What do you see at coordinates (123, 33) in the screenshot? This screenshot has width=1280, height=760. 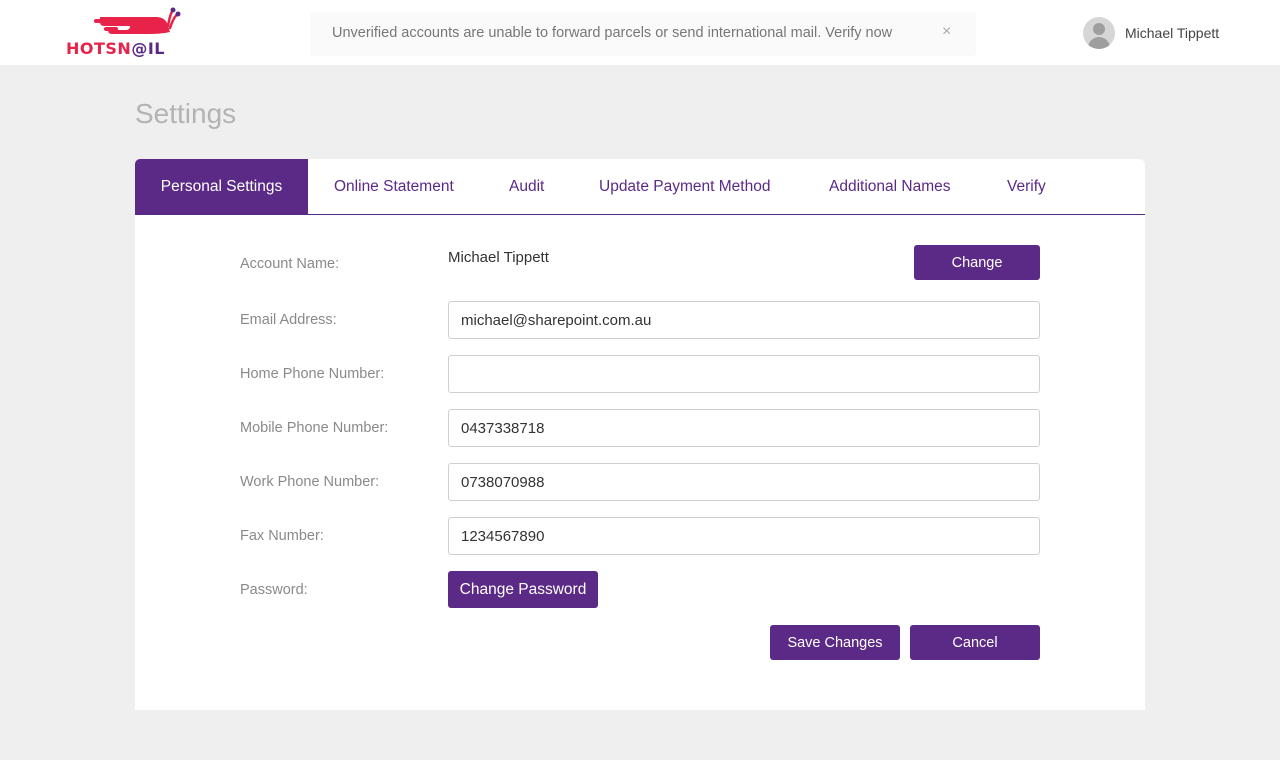 I see `hotsnail-logo: HOTSN@IL` at bounding box center [123, 33].